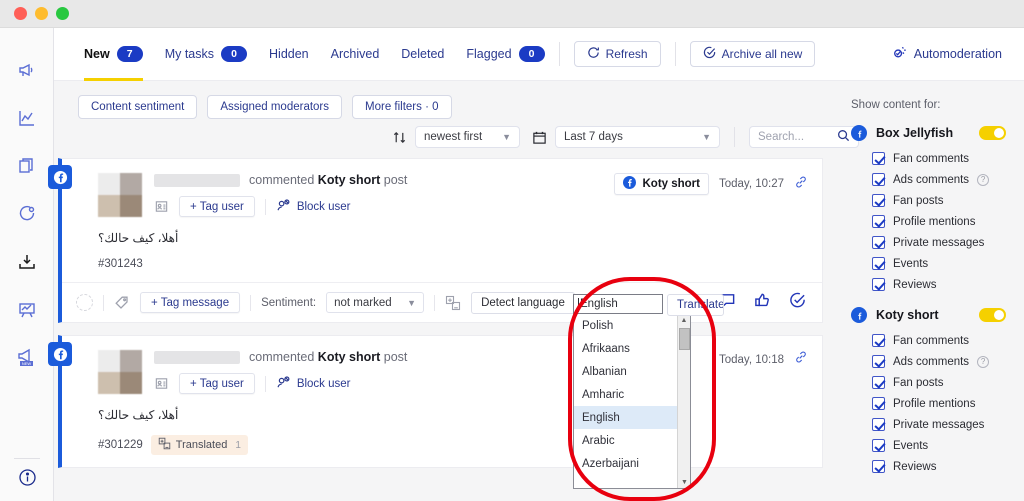 This screenshot has height=501, width=1024. What do you see at coordinates (27, 214) in the screenshot?
I see `settings-icon` at bounding box center [27, 214].